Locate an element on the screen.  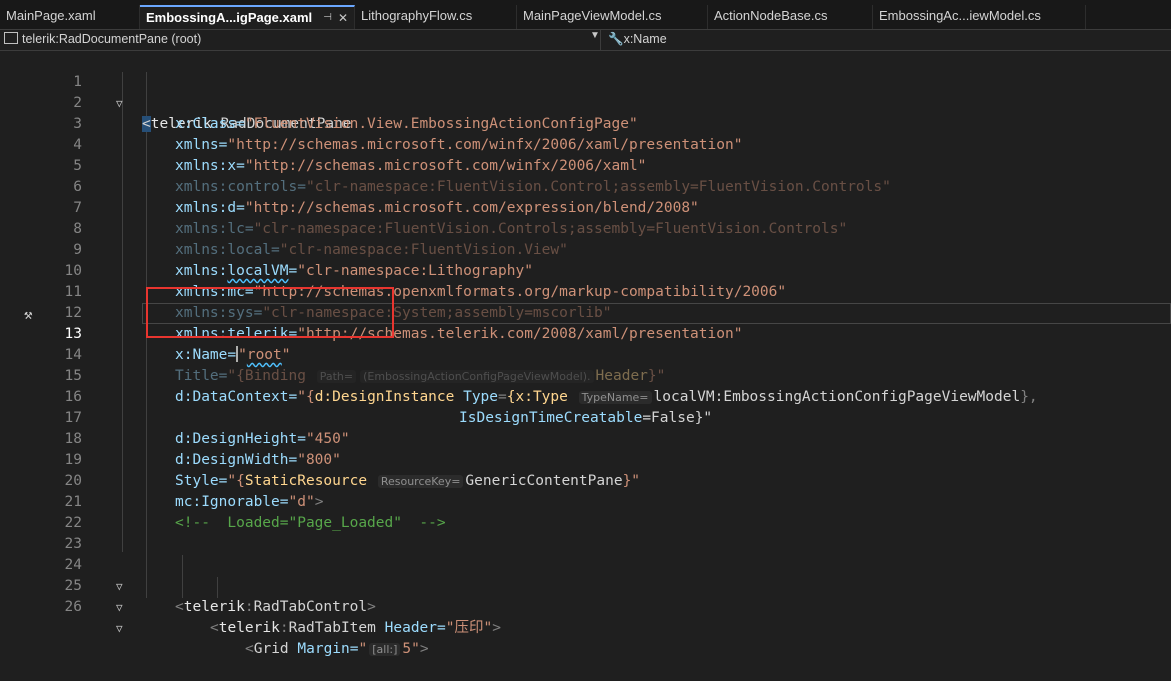
navigation-bar: telerik:RadDocumentPane (root) ▼ 🔧x:Name is located at coordinates (585, 40).